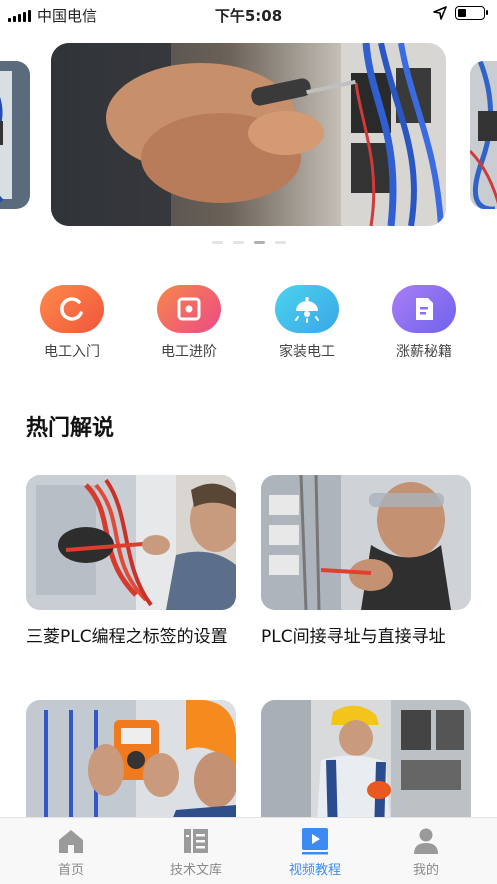 This screenshot has width=497, height=884. Describe the element at coordinates (424, 352) in the screenshot. I see `category-label: 涨薪秘籍` at that location.